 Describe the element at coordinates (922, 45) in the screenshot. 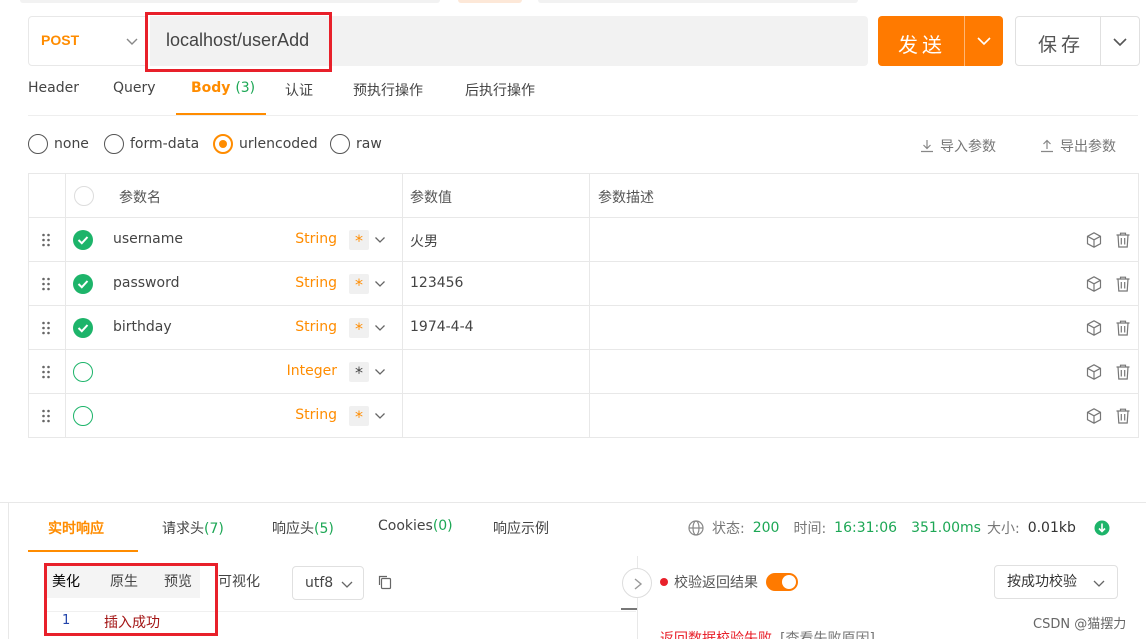

I see `send-label: 发送` at that location.